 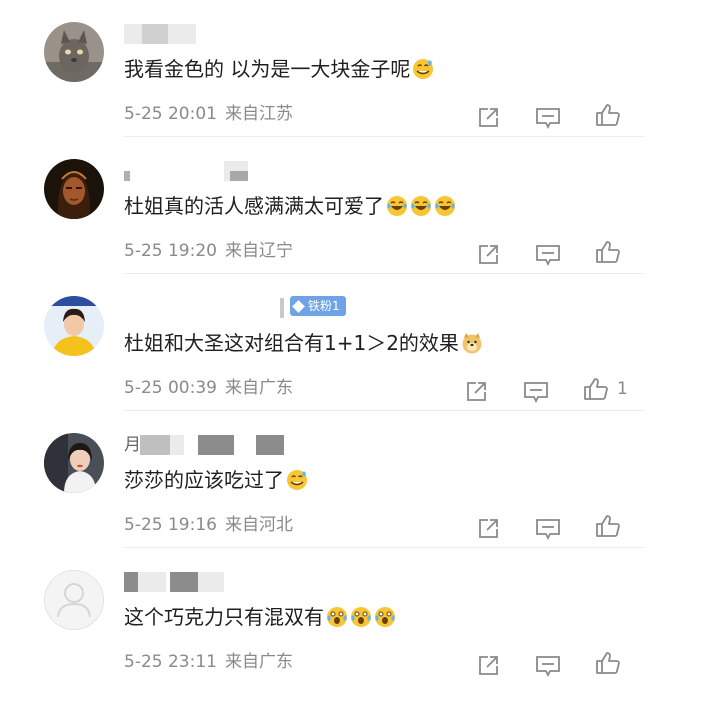 What do you see at coordinates (224, 617) in the screenshot?
I see `comment-text: 这个巧克力只有混双有` at bounding box center [224, 617].